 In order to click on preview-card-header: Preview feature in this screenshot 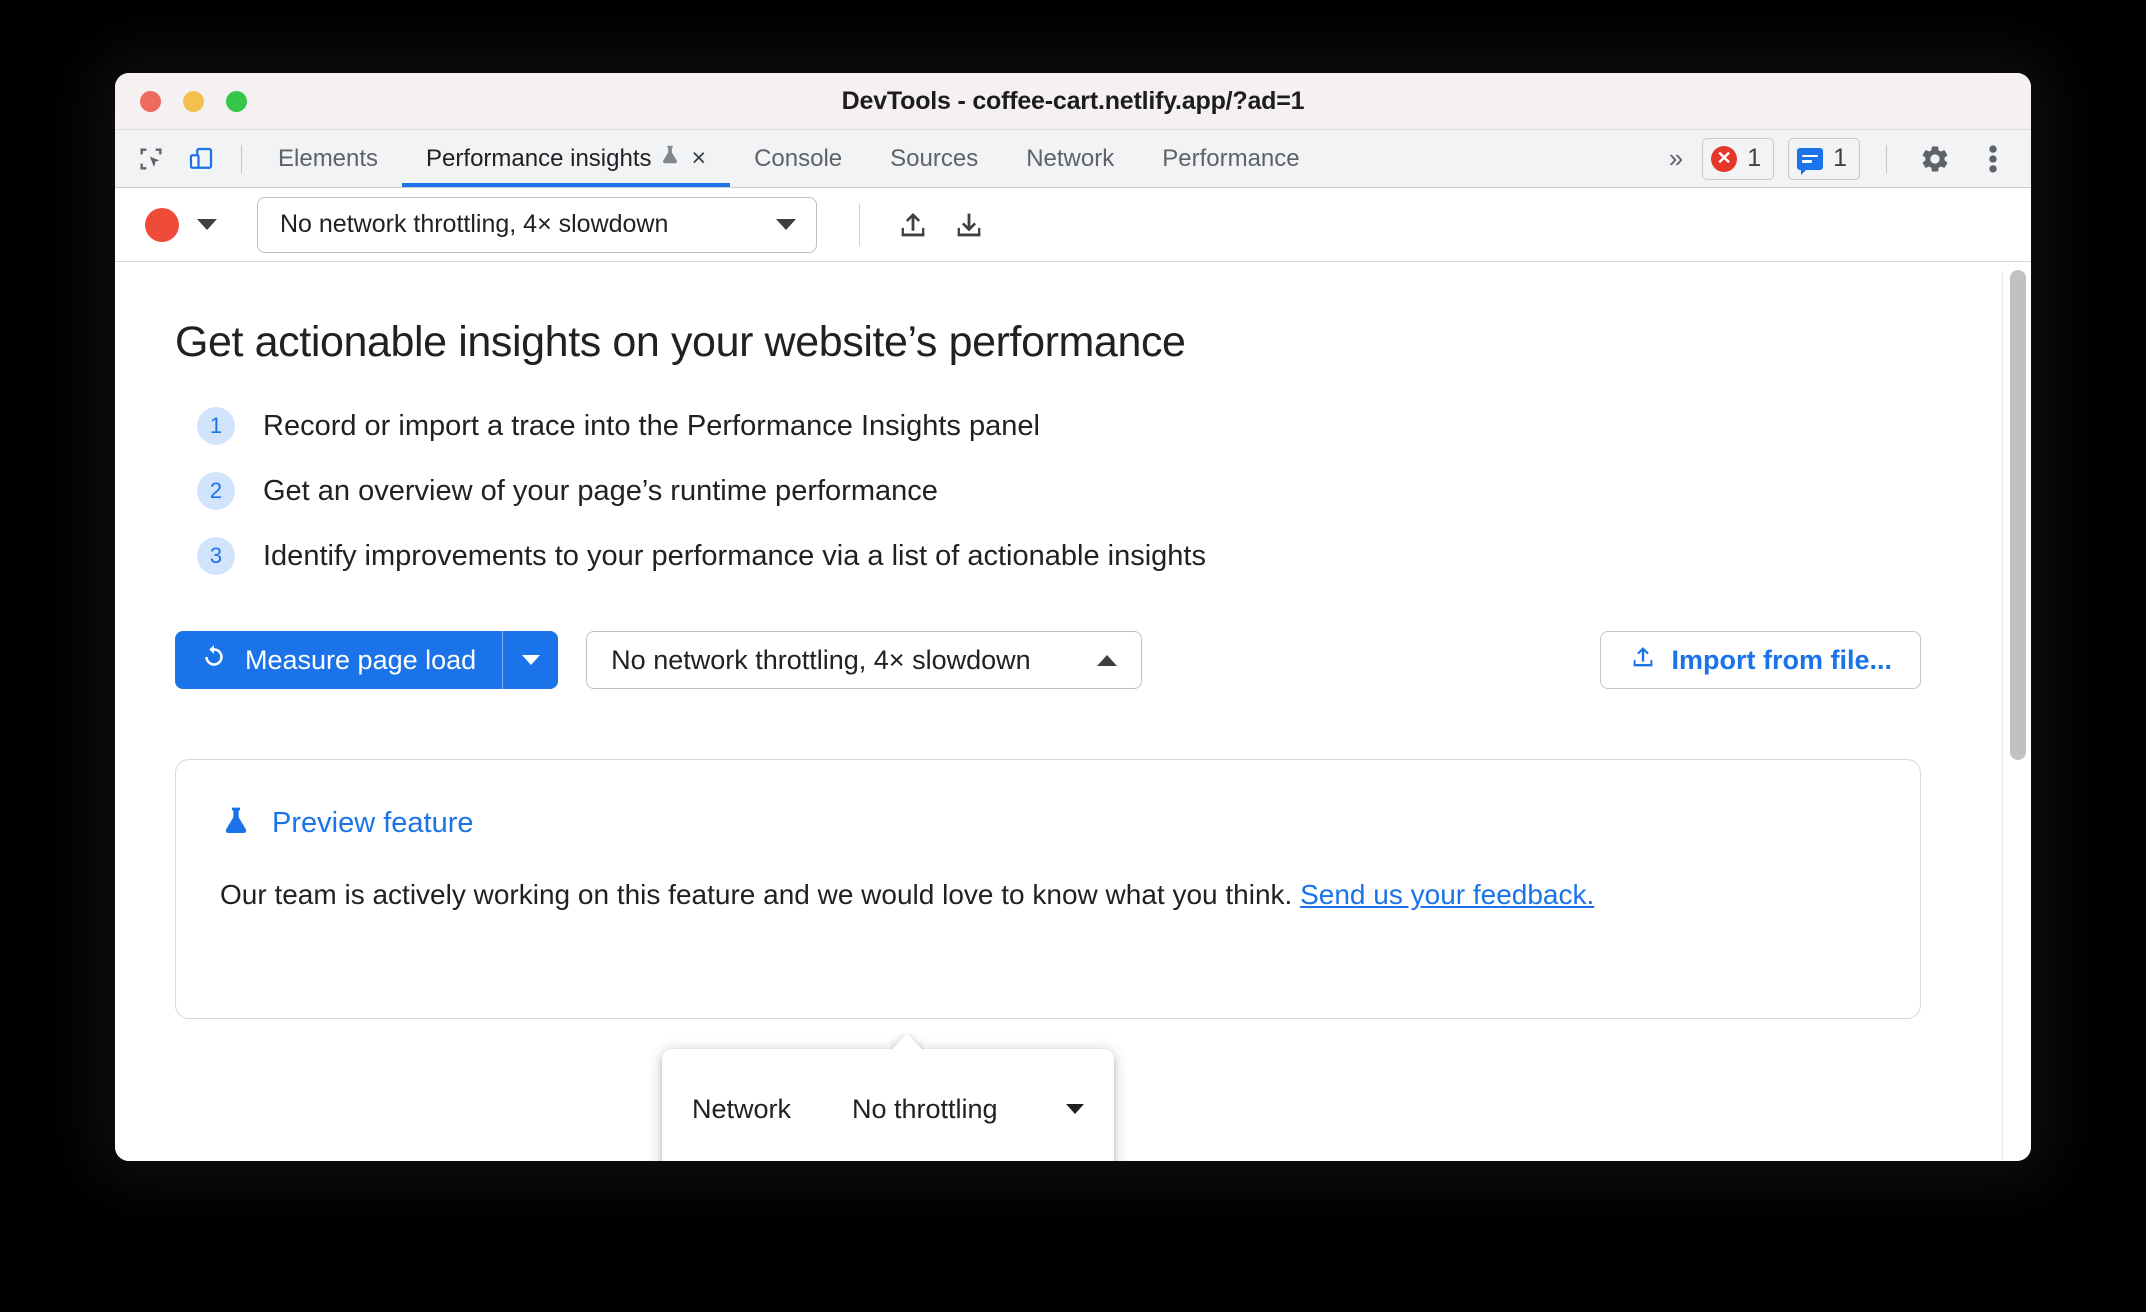, I will do `click(1048, 823)`.